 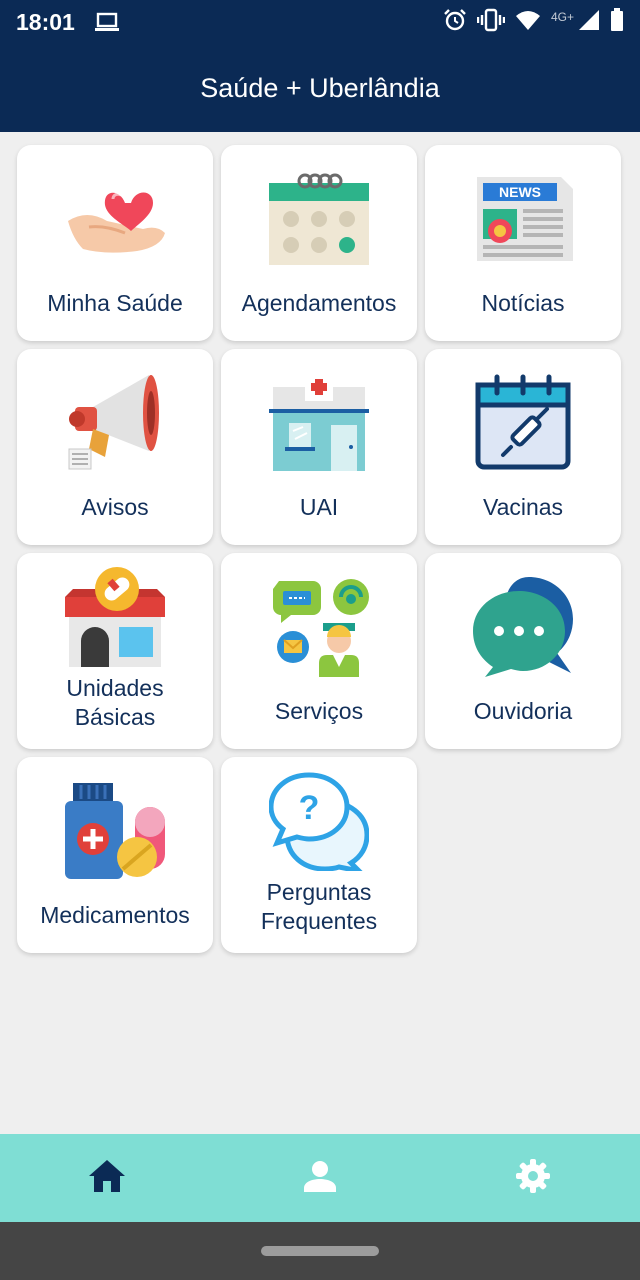 I want to click on question-bubbles-icon: ?, so click(x=319, y=823).